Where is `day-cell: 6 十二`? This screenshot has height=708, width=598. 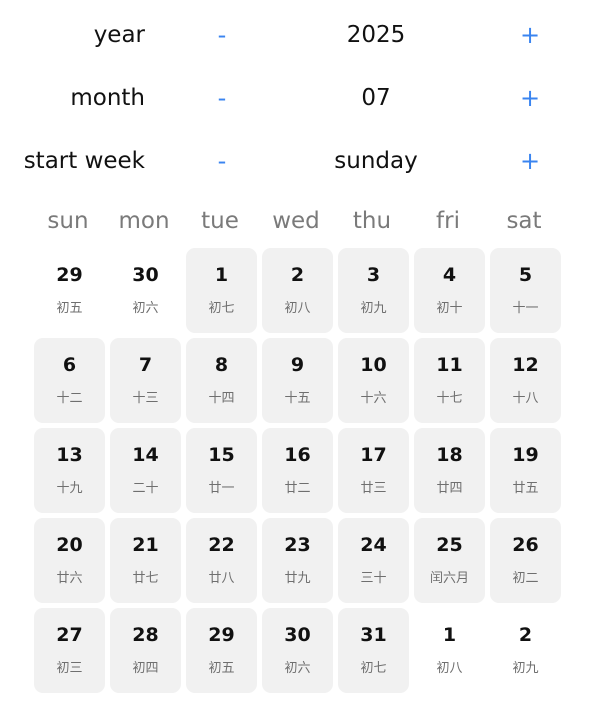 day-cell: 6 十二 is located at coordinates (69, 380).